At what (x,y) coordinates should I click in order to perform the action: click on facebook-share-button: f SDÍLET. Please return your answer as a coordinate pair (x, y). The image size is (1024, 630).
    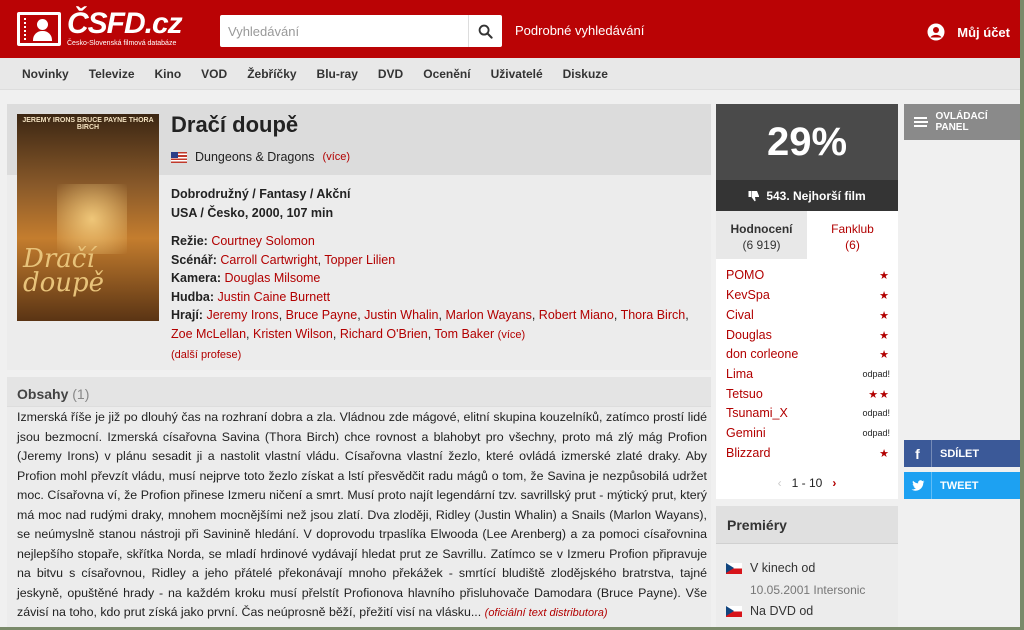
    Looking at the image, I should click on (962, 453).